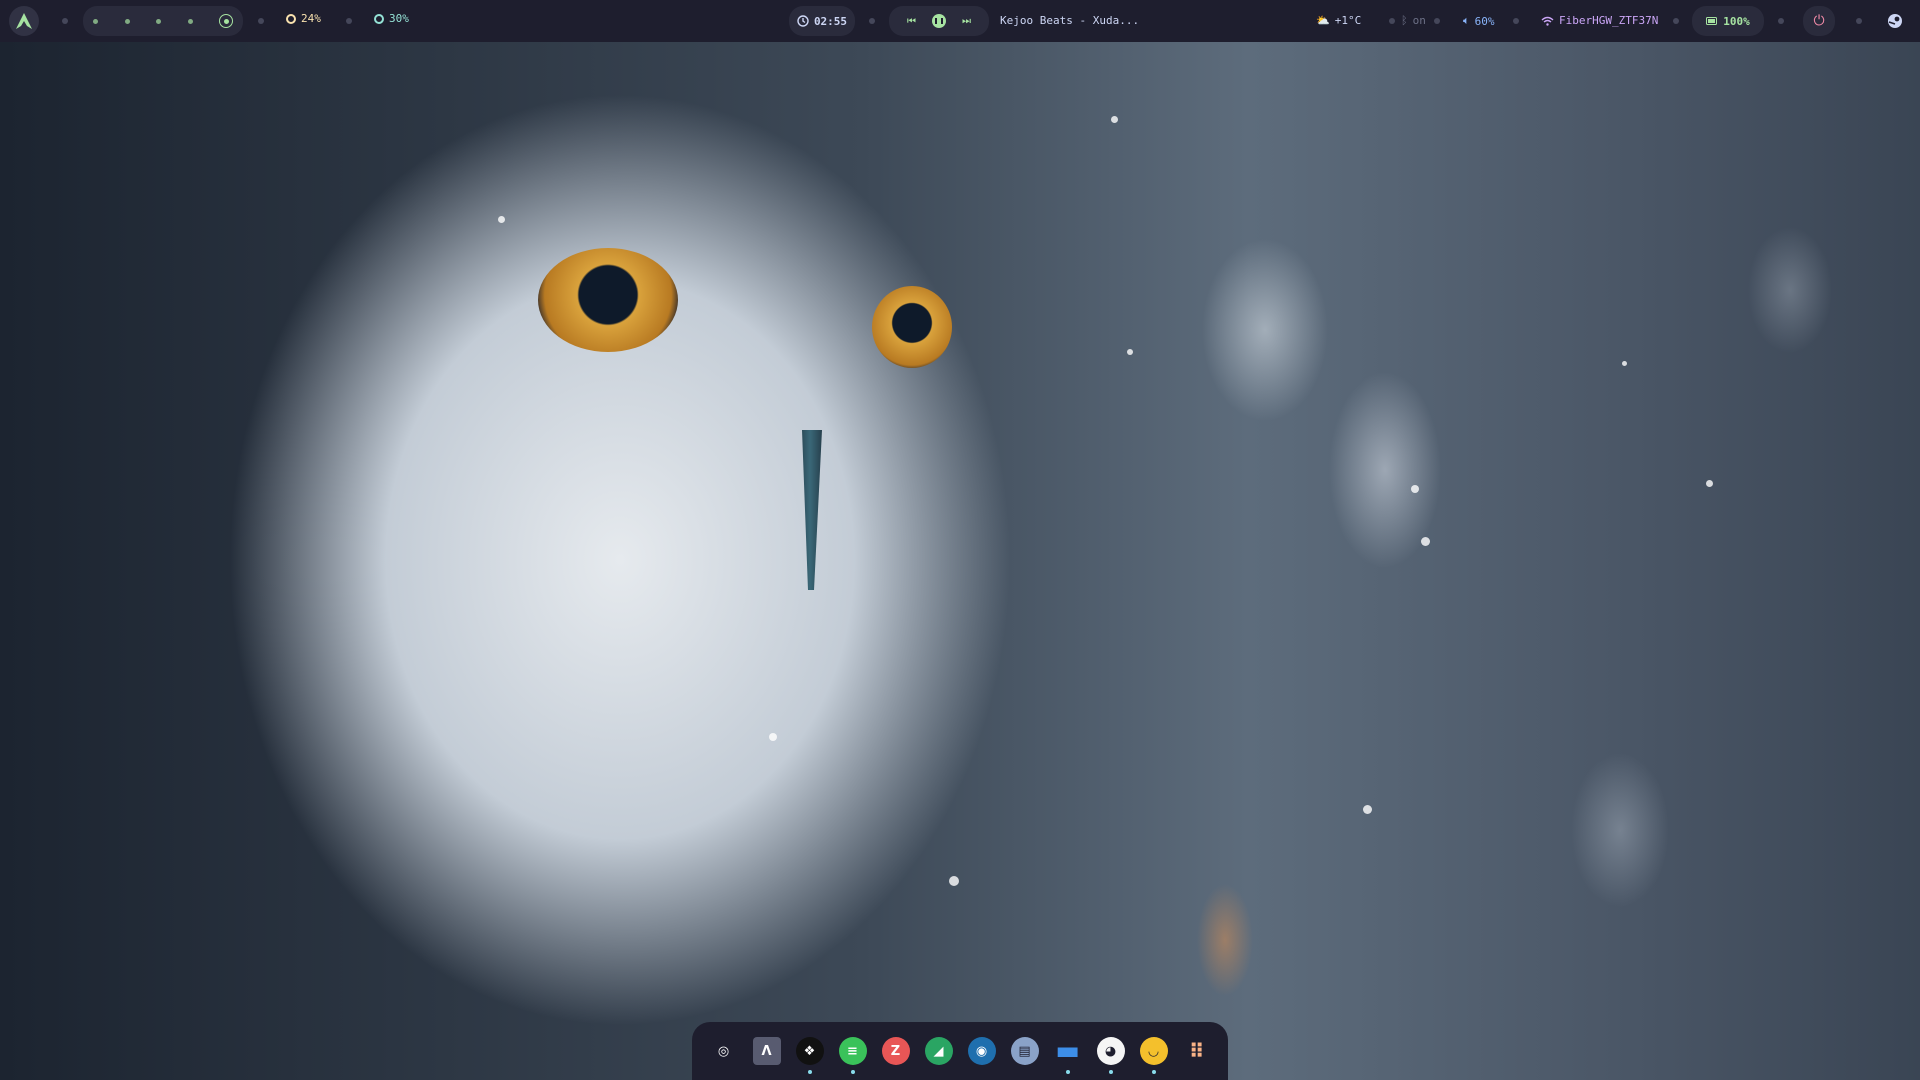 The width and height of the screenshot is (1920, 1080). What do you see at coordinates (226, 21) in the screenshot?
I see `workspace-5-active` at bounding box center [226, 21].